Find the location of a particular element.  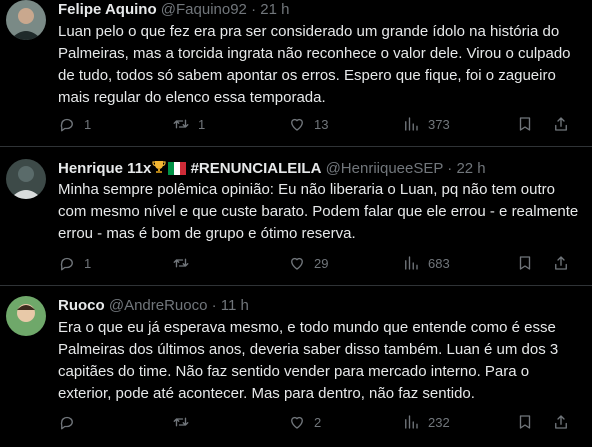

tweet-header: Felipe Aquino @Faquino92 · 21 h is located at coordinates (173, 10).